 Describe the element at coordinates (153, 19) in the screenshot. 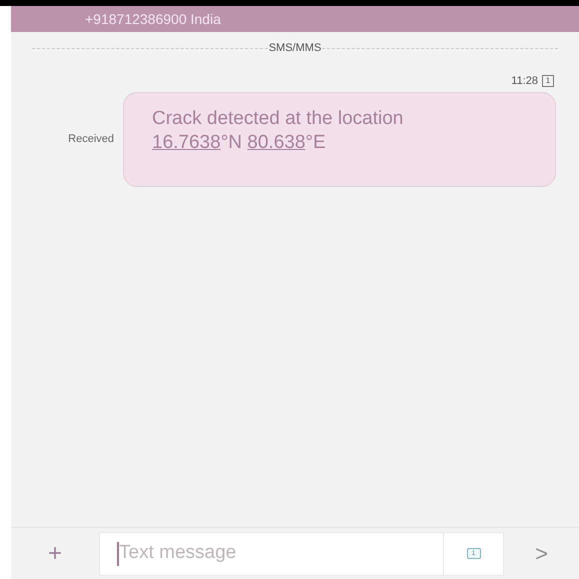

I see `contact-title: +918712386900 India` at that location.